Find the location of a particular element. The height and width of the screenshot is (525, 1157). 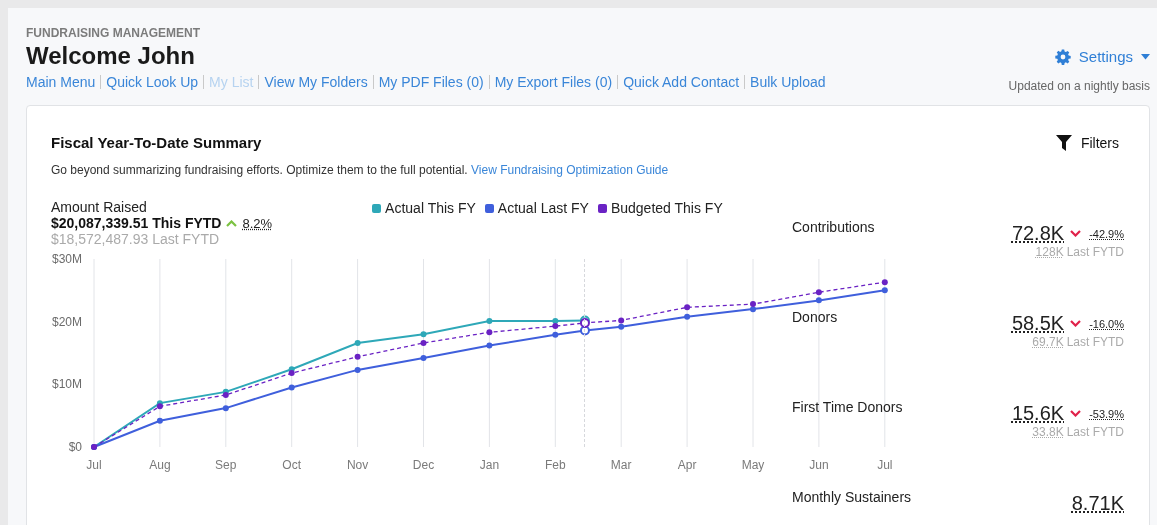

legend-label: Budgeted This FY is located at coordinates (666, 208).